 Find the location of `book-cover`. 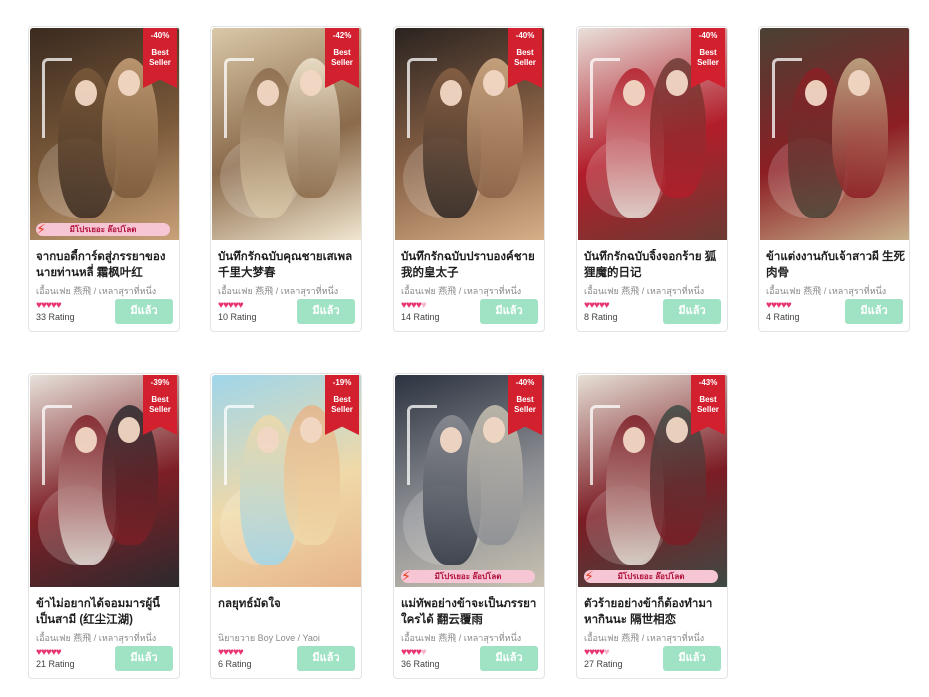

book-cover is located at coordinates (834, 134).